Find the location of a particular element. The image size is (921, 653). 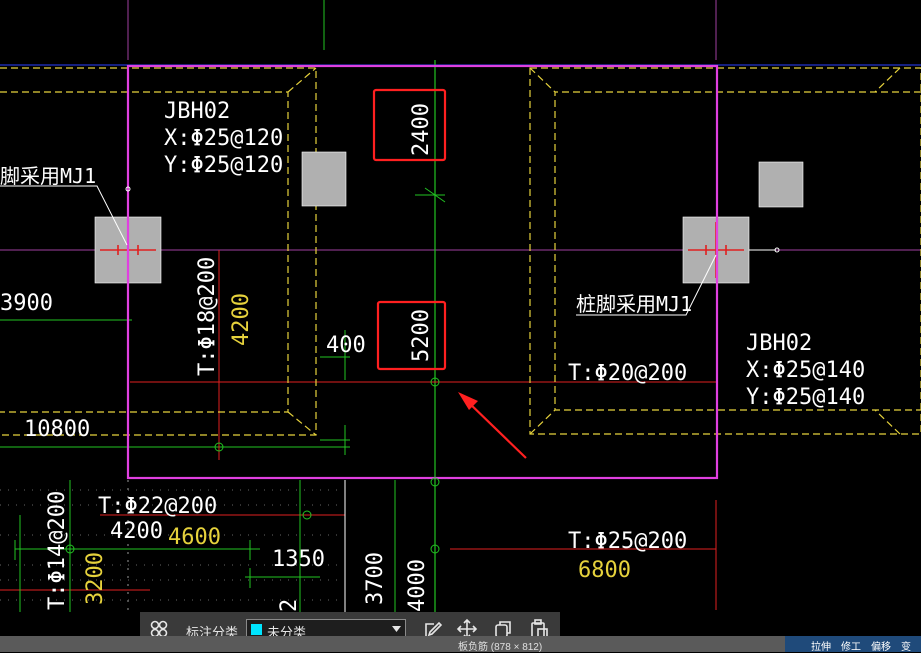

right-column-note: 桩脚采用MJ1 is located at coordinates (634, 304).